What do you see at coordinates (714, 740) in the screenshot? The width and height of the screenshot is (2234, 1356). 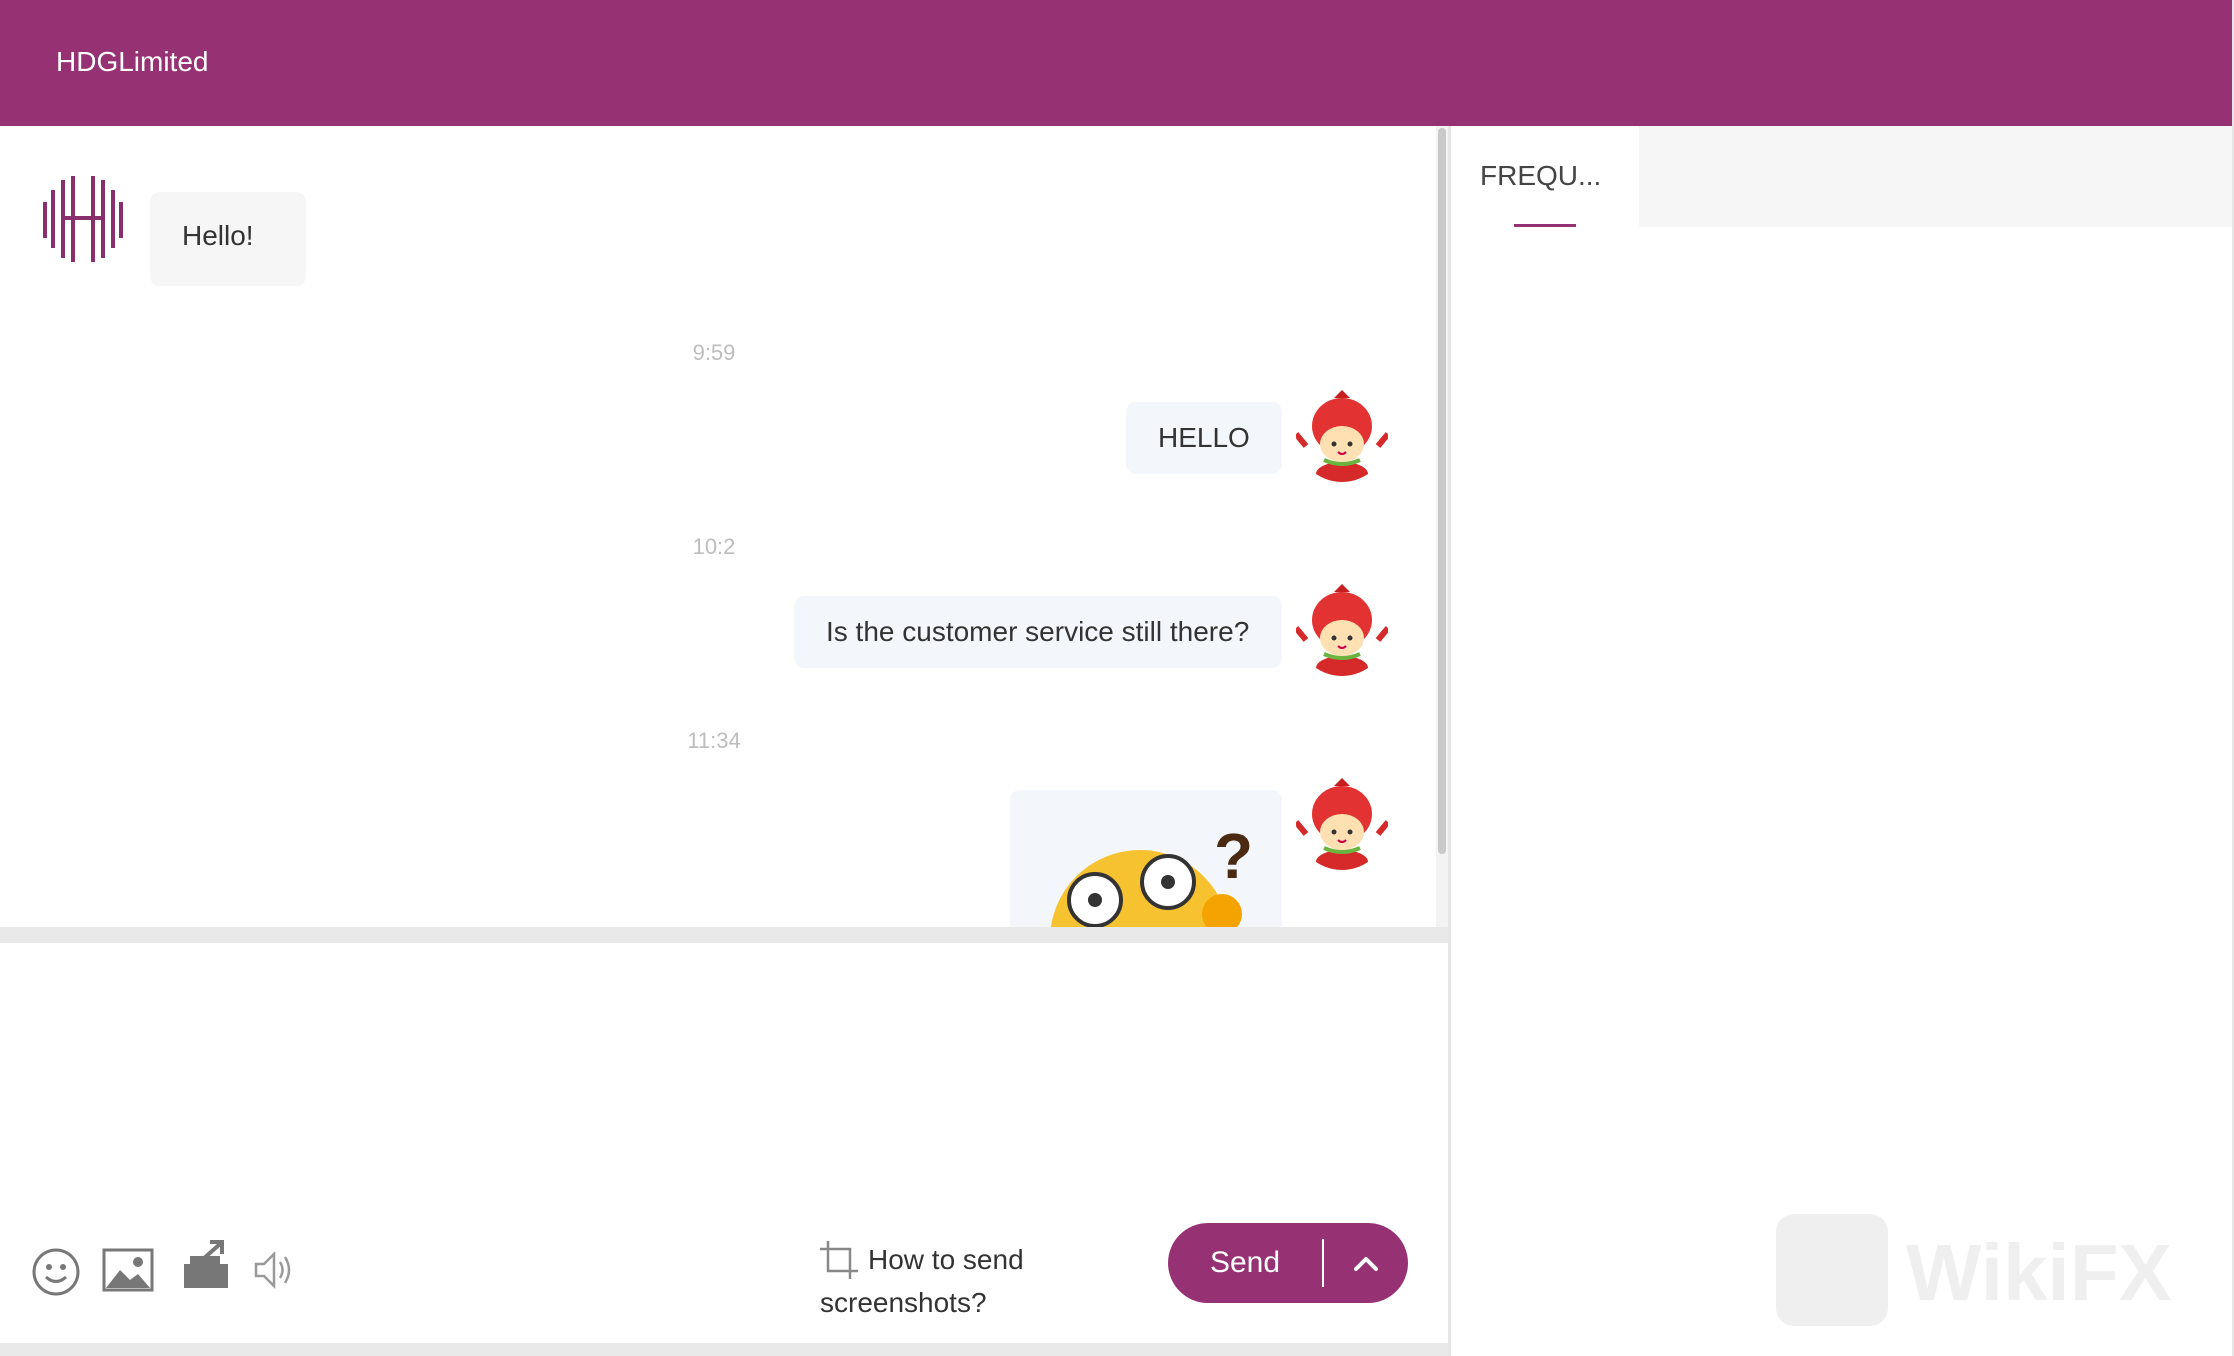 I see `message-timestamp: 11:34` at bounding box center [714, 740].